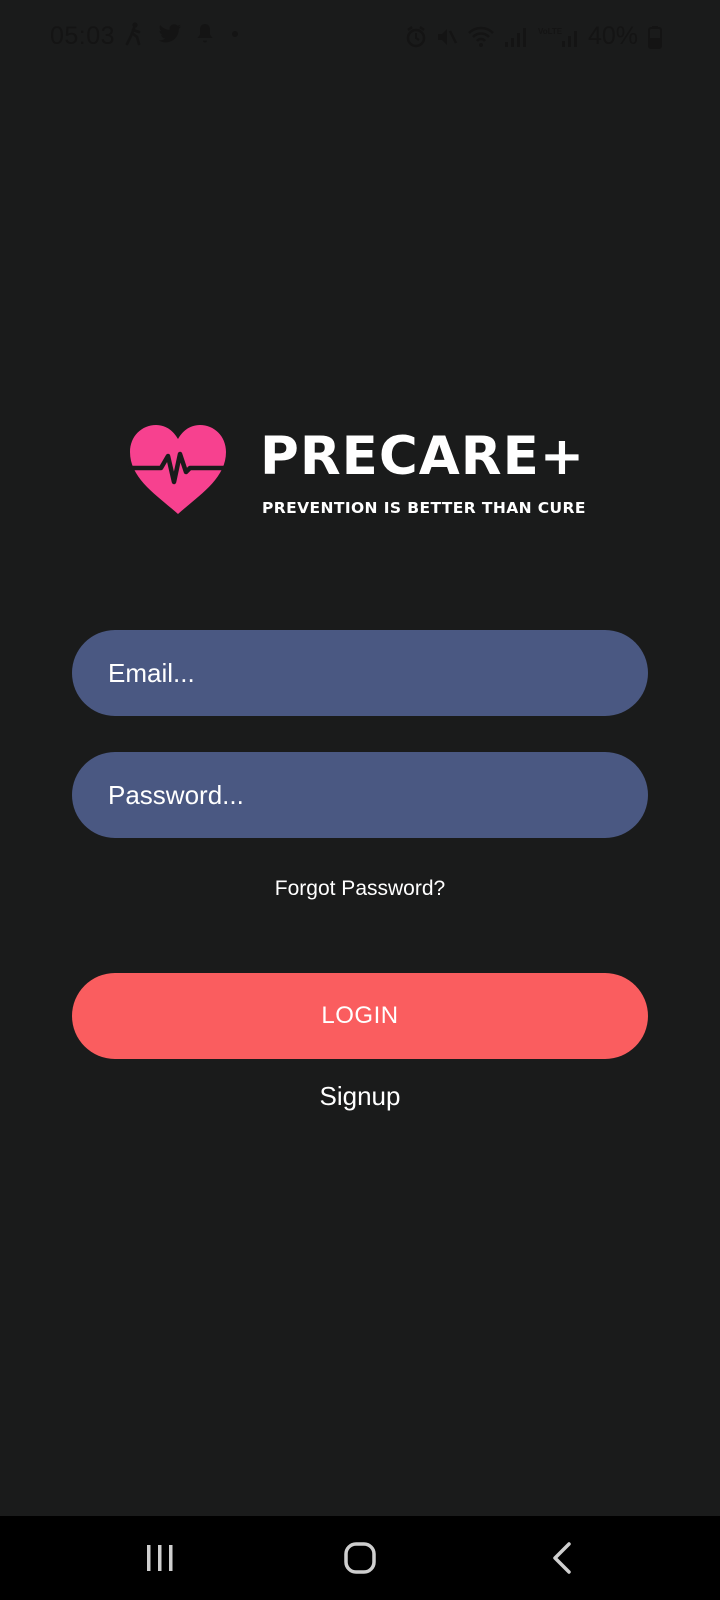 This screenshot has height=1600, width=720. Describe the element at coordinates (424, 508) in the screenshot. I see `logo-tagline: PREVENTION IS BETTER THAN CURE` at that location.